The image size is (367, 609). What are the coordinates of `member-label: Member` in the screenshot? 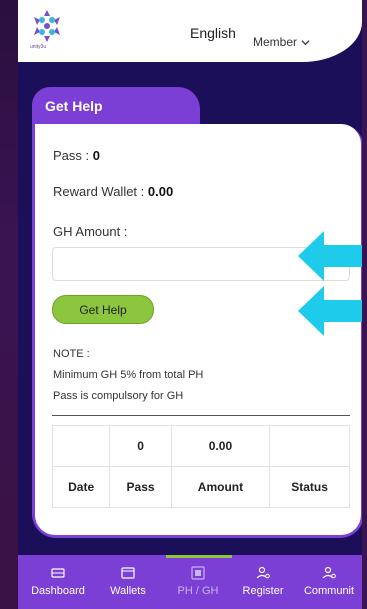 It's located at (275, 42).